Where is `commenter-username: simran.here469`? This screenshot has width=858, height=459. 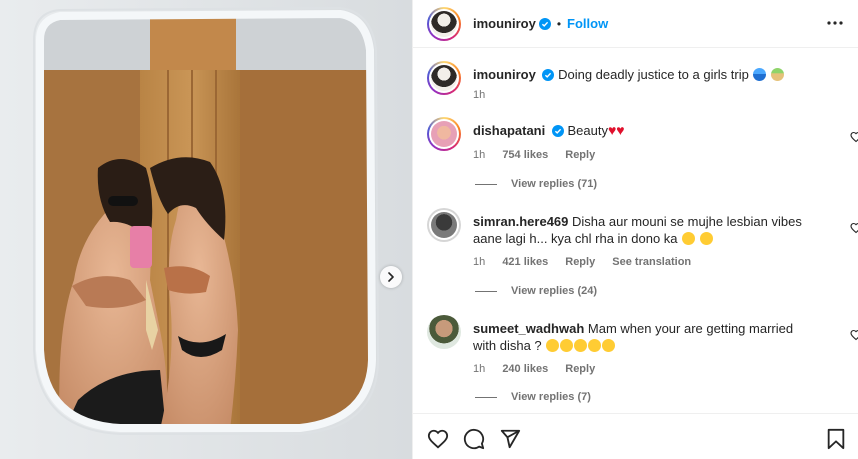
commenter-username: simran.here469 is located at coordinates (520, 221).